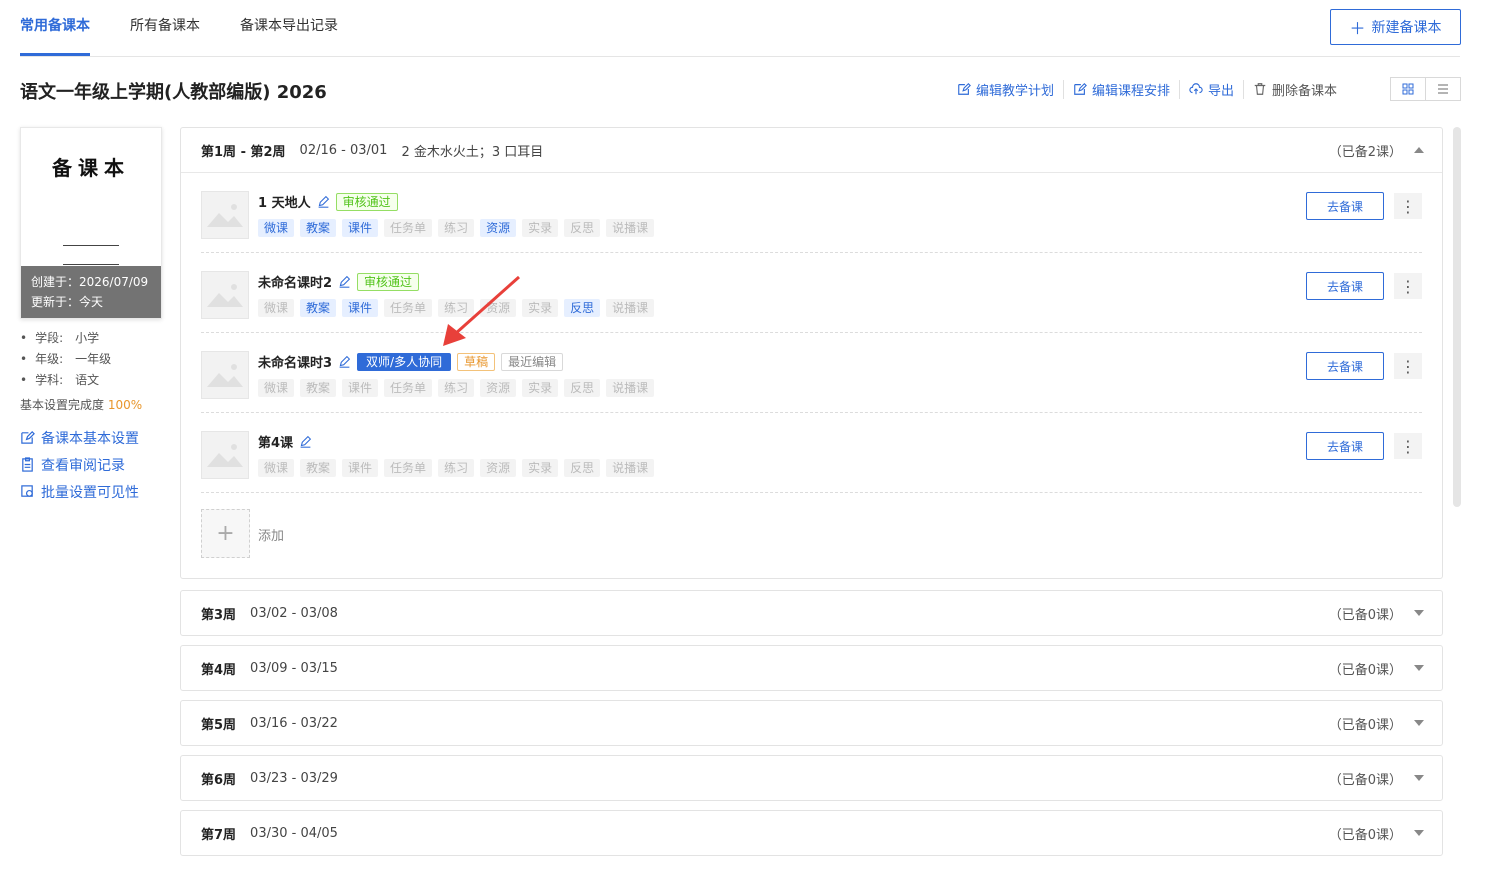 This screenshot has height=869, width=1486. What do you see at coordinates (289, 35) in the screenshot?
I see `tab-export-records: 备课本导出记录` at bounding box center [289, 35].